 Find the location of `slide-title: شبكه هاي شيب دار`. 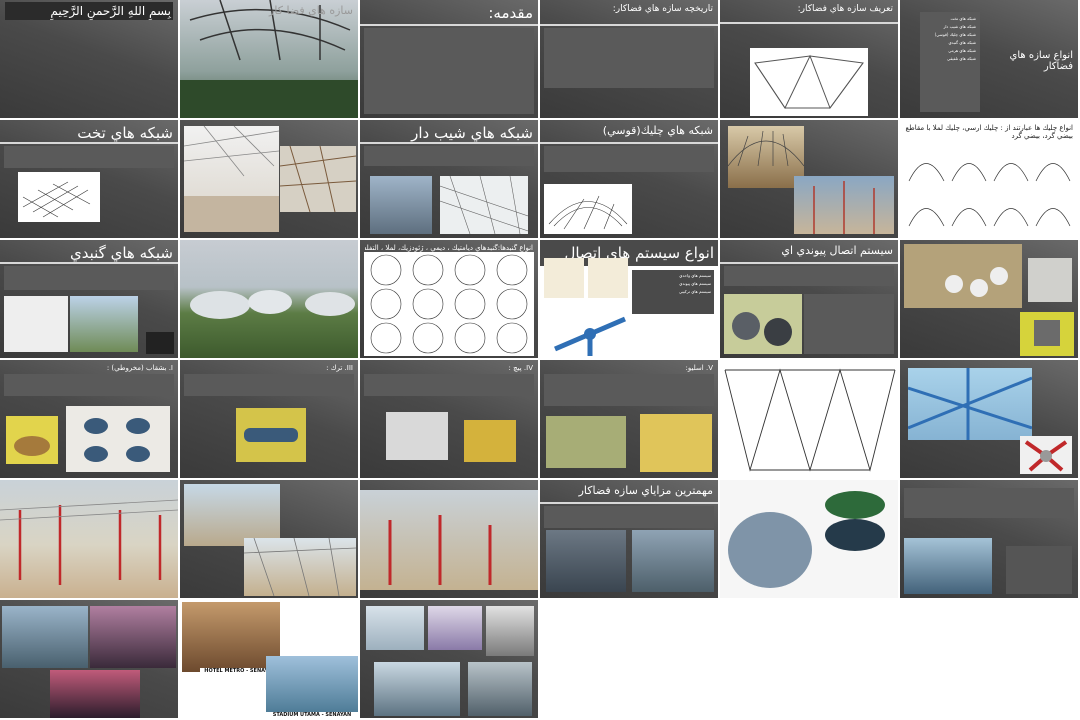

slide-title: شبكه هاي شيب دار is located at coordinates (472, 133).